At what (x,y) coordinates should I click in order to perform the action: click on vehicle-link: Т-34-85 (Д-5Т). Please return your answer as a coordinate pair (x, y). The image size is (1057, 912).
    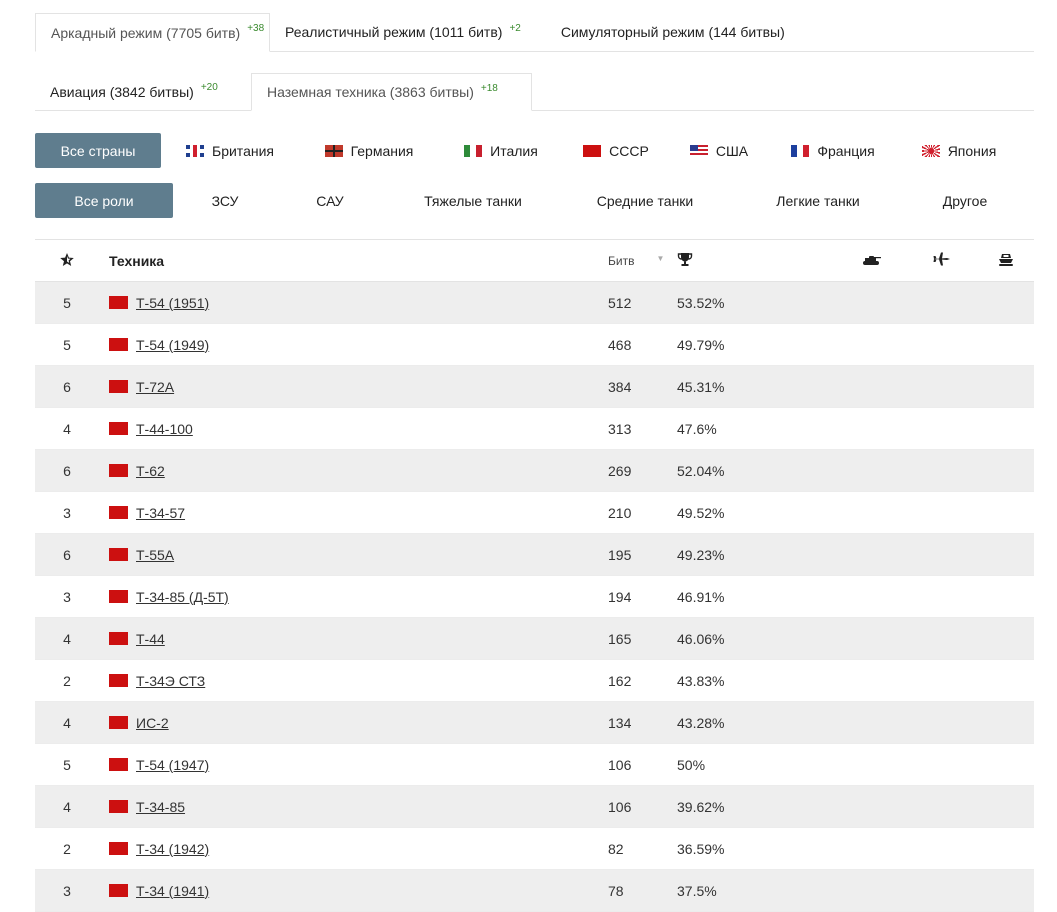
    Looking at the image, I should click on (182, 597).